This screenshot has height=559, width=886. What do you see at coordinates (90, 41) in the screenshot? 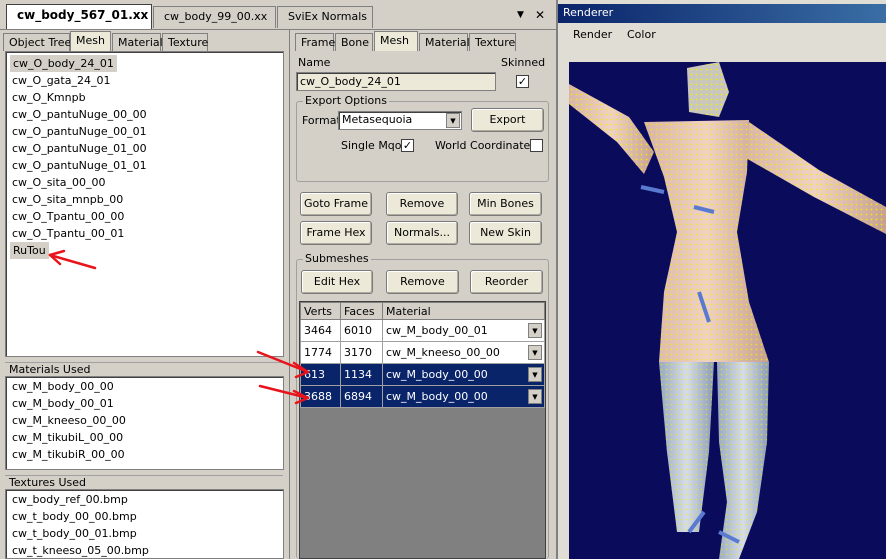
I see `tab-mesh: Mesh` at bounding box center [90, 41].